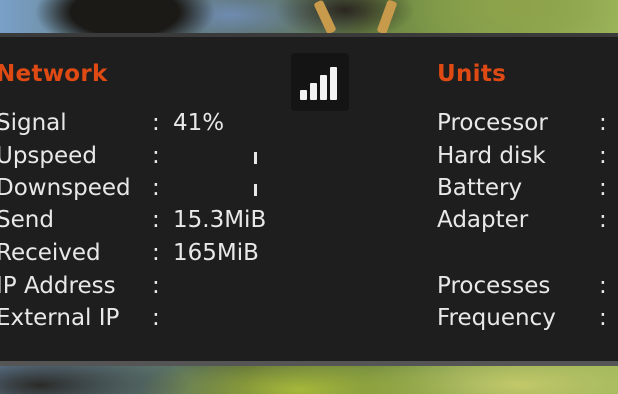 This screenshot has width=618, height=394. I want to click on signal-value: 41%, so click(199, 123).